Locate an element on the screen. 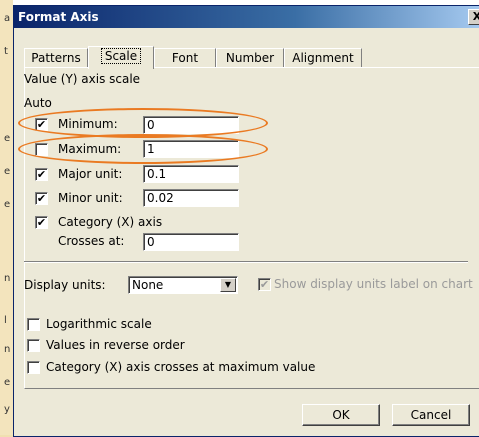 This screenshot has width=479, height=437. show-units-label-text: Show display units label on chart is located at coordinates (373, 284).